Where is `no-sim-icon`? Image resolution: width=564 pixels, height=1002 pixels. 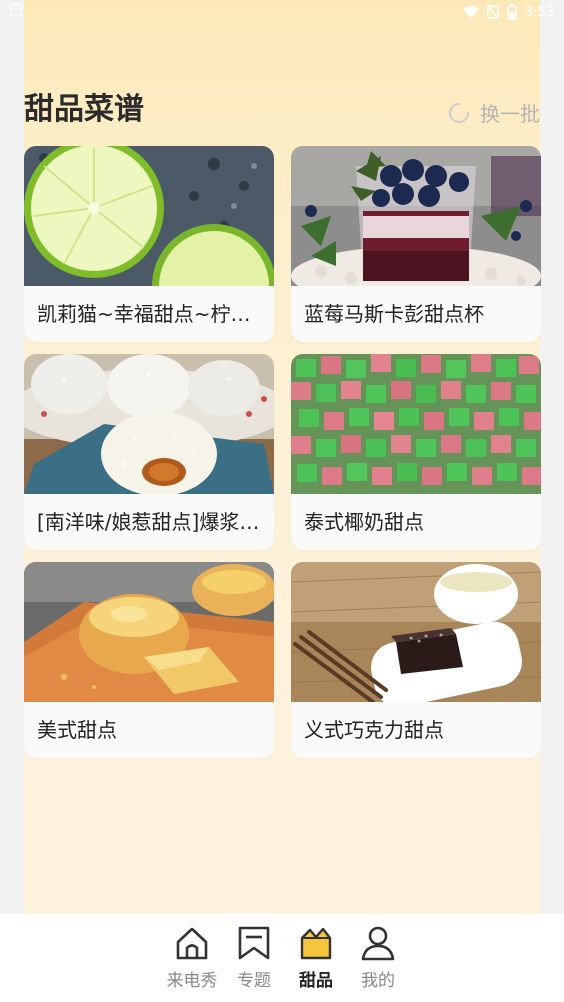
no-sim-icon is located at coordinates (492, 12).